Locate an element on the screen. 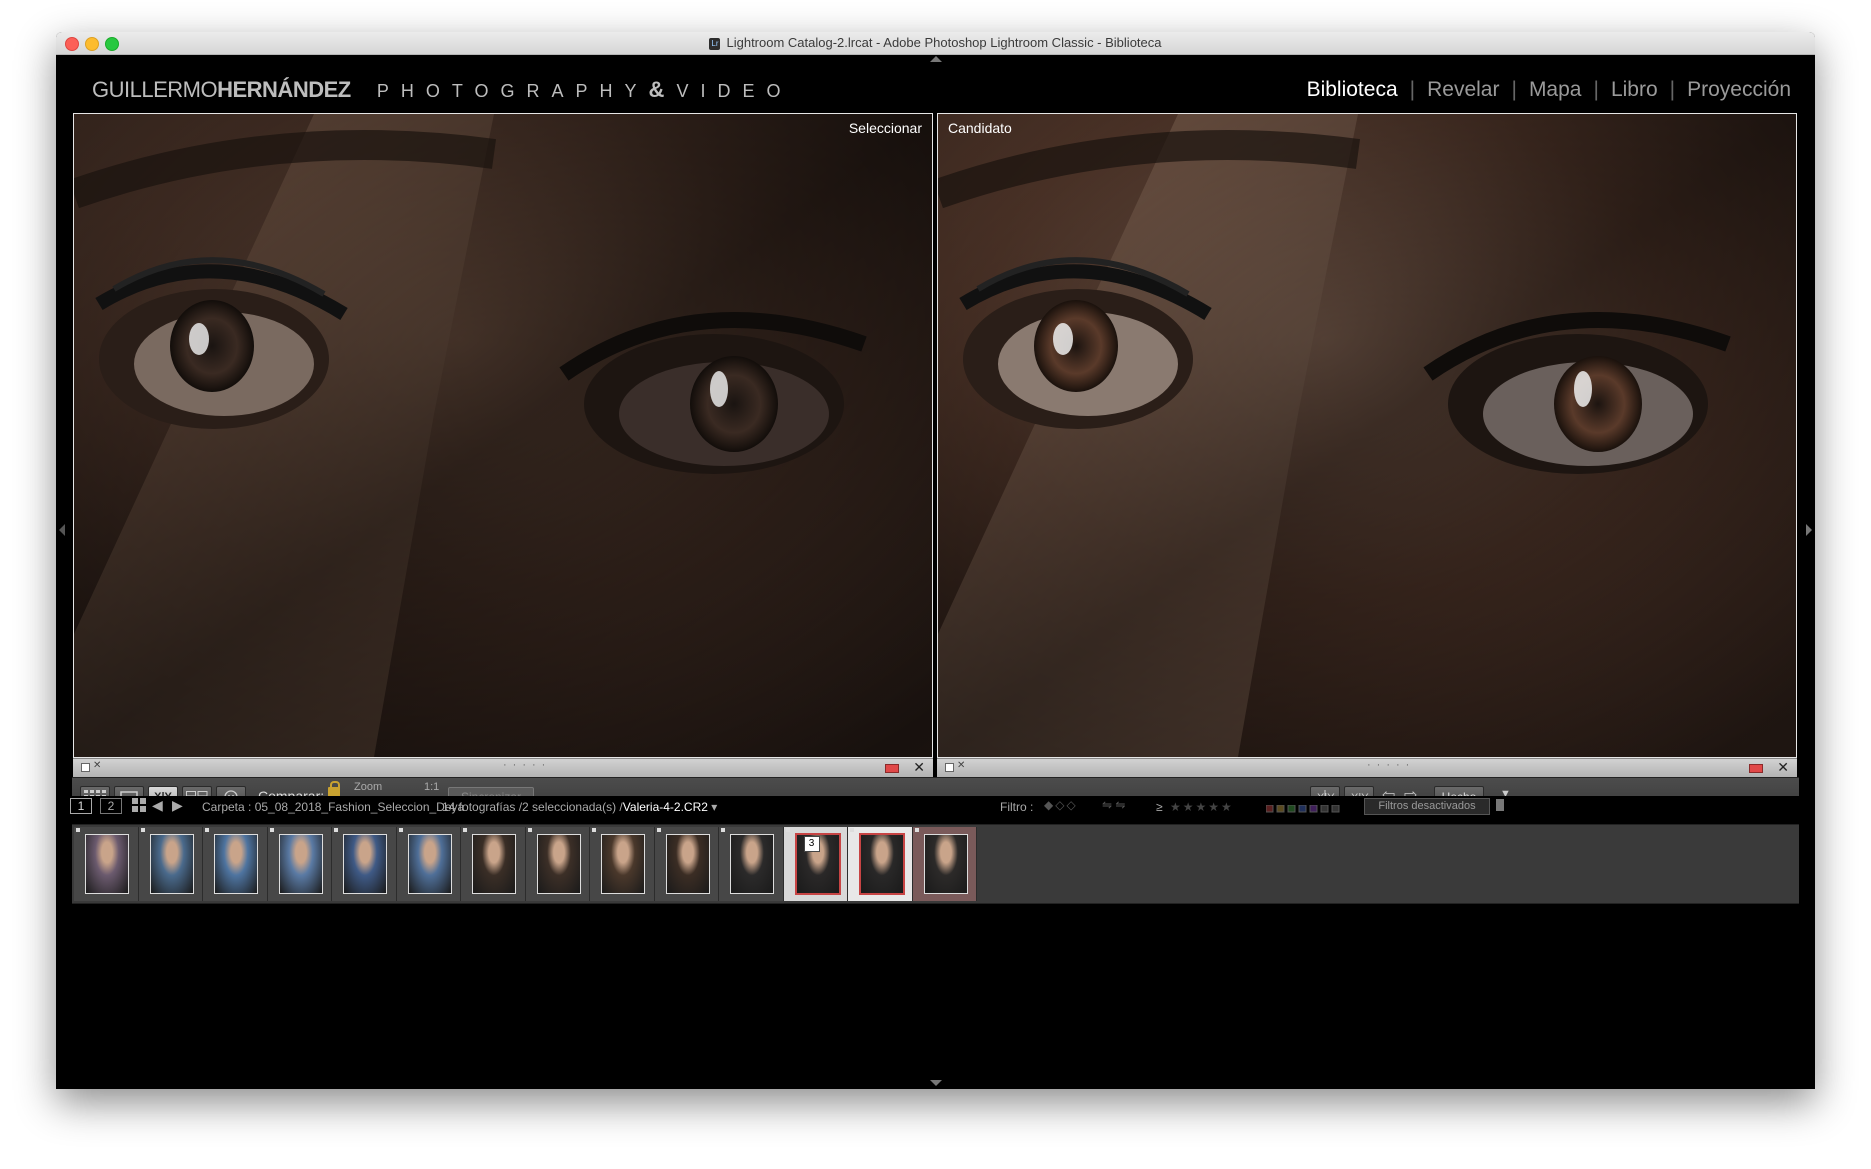  filter-label: Filtro : is located at coordinates (1017, 807).